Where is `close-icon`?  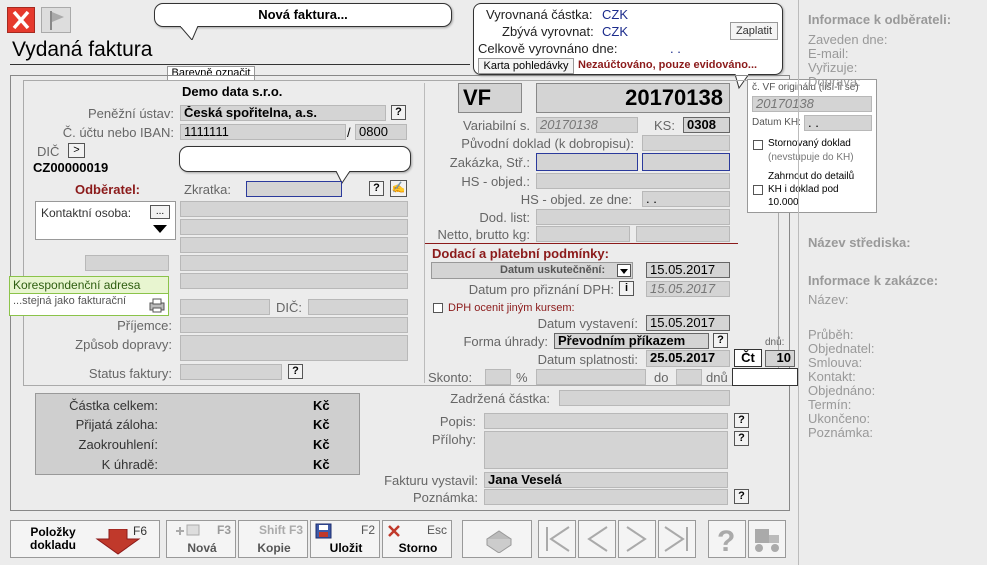
close-icon is located at coordinates (21, 20).